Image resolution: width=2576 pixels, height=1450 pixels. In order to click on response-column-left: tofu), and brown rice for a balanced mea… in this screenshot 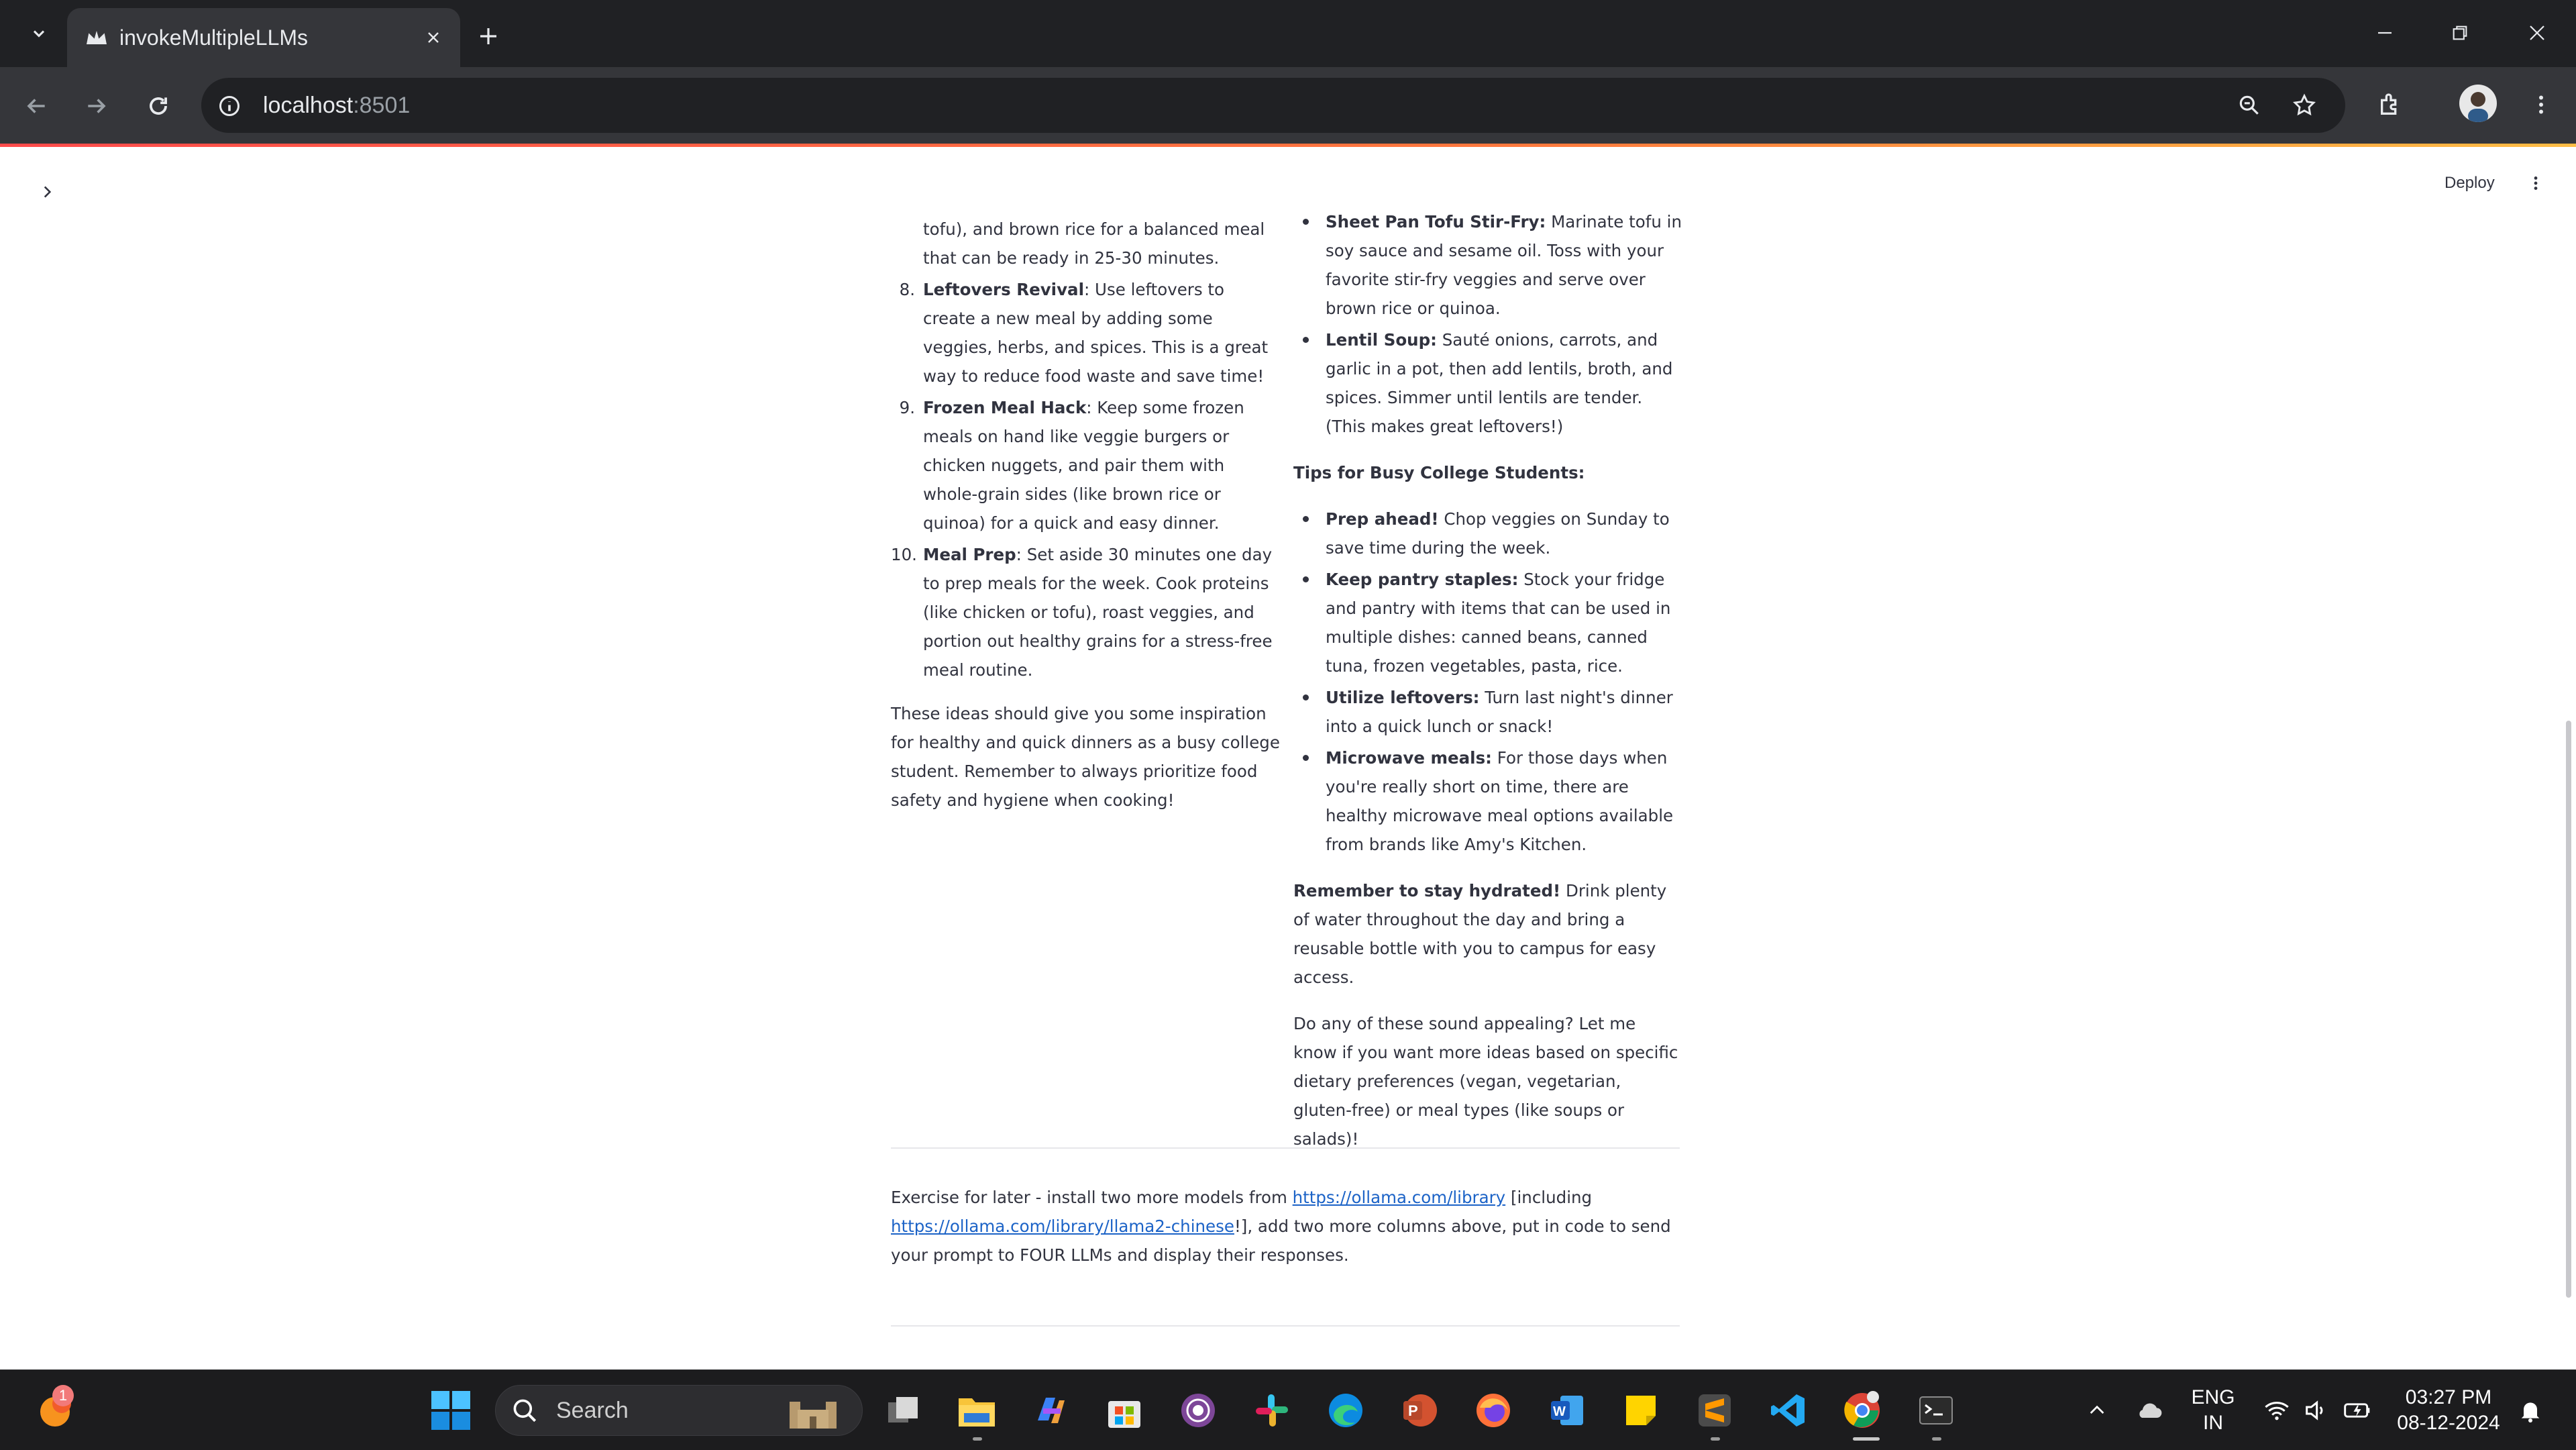, I will do `click(1085, 523)`.